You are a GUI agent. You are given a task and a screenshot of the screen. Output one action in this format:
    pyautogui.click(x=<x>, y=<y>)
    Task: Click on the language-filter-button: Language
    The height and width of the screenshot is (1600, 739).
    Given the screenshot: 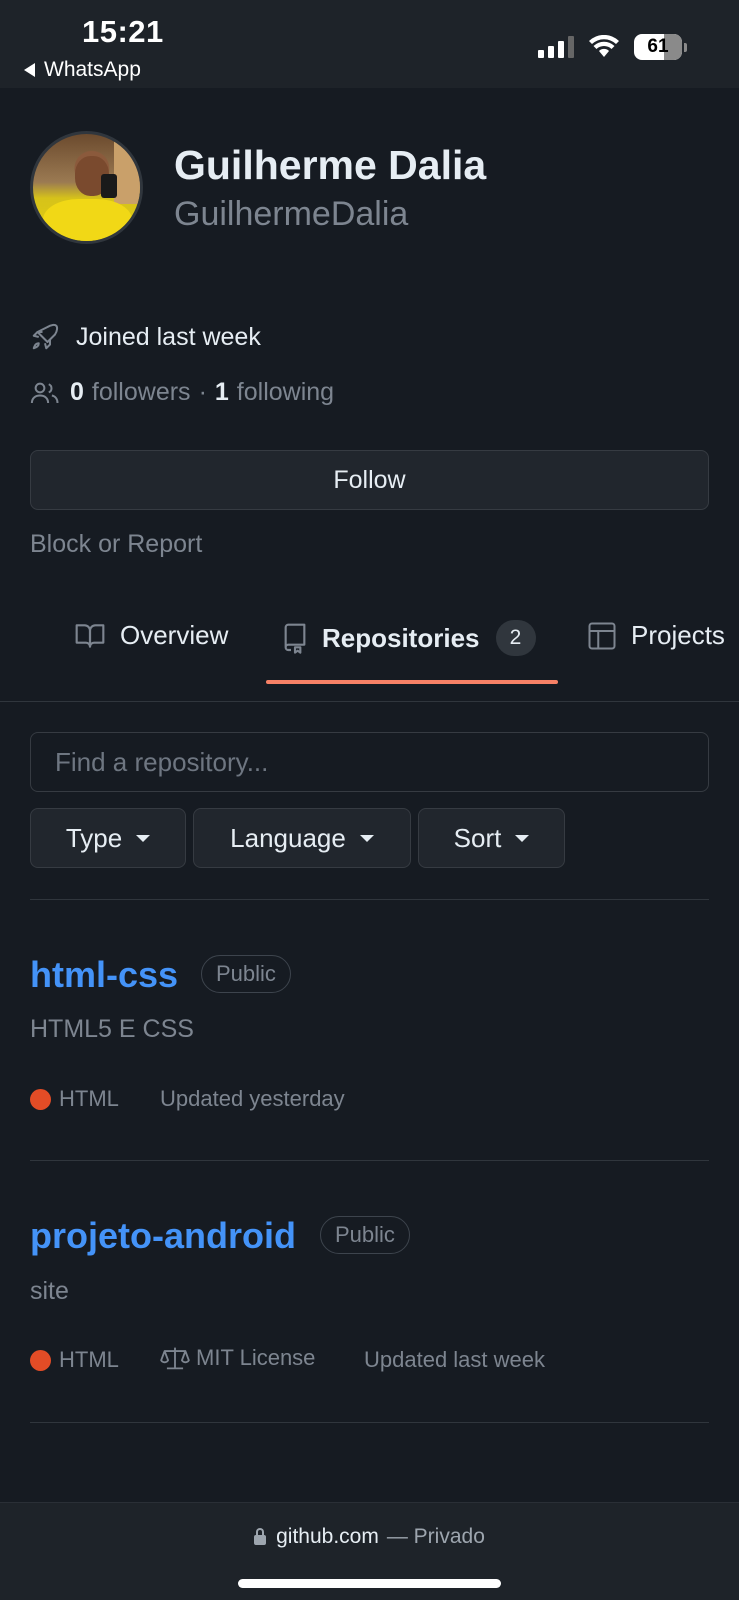 What is the action you would take?
    pyautogui.click(x=302, y=838)
    